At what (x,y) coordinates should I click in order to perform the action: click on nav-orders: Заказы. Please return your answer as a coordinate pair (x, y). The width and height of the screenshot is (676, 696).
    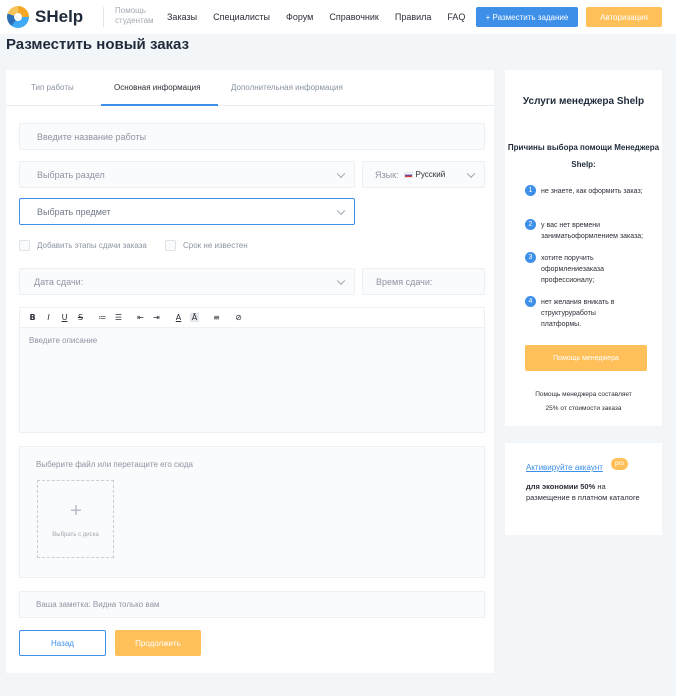
    Looking at the image, I should click on (182, 17).